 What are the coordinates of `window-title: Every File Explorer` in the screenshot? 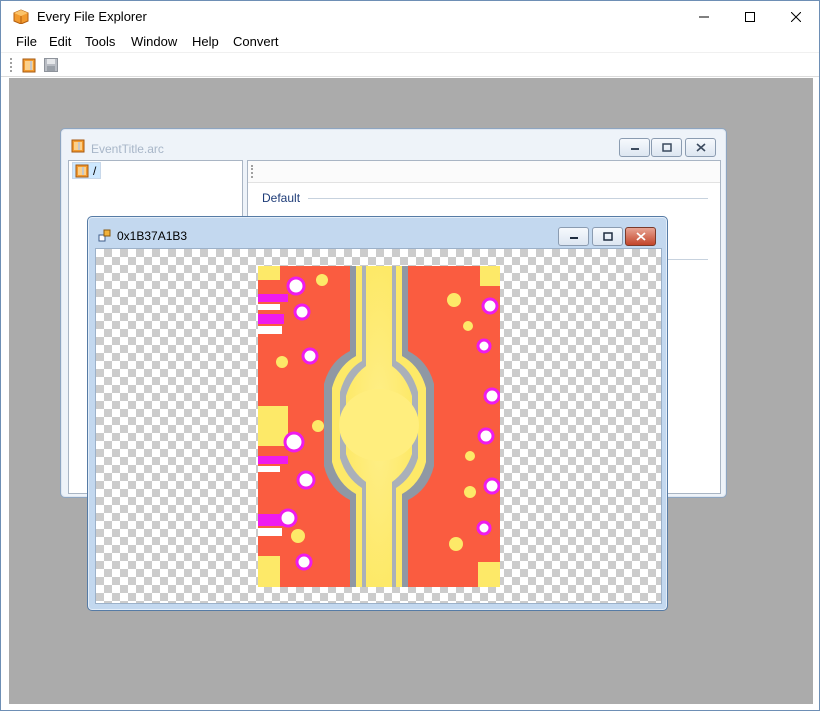 It's located at (92, 16).